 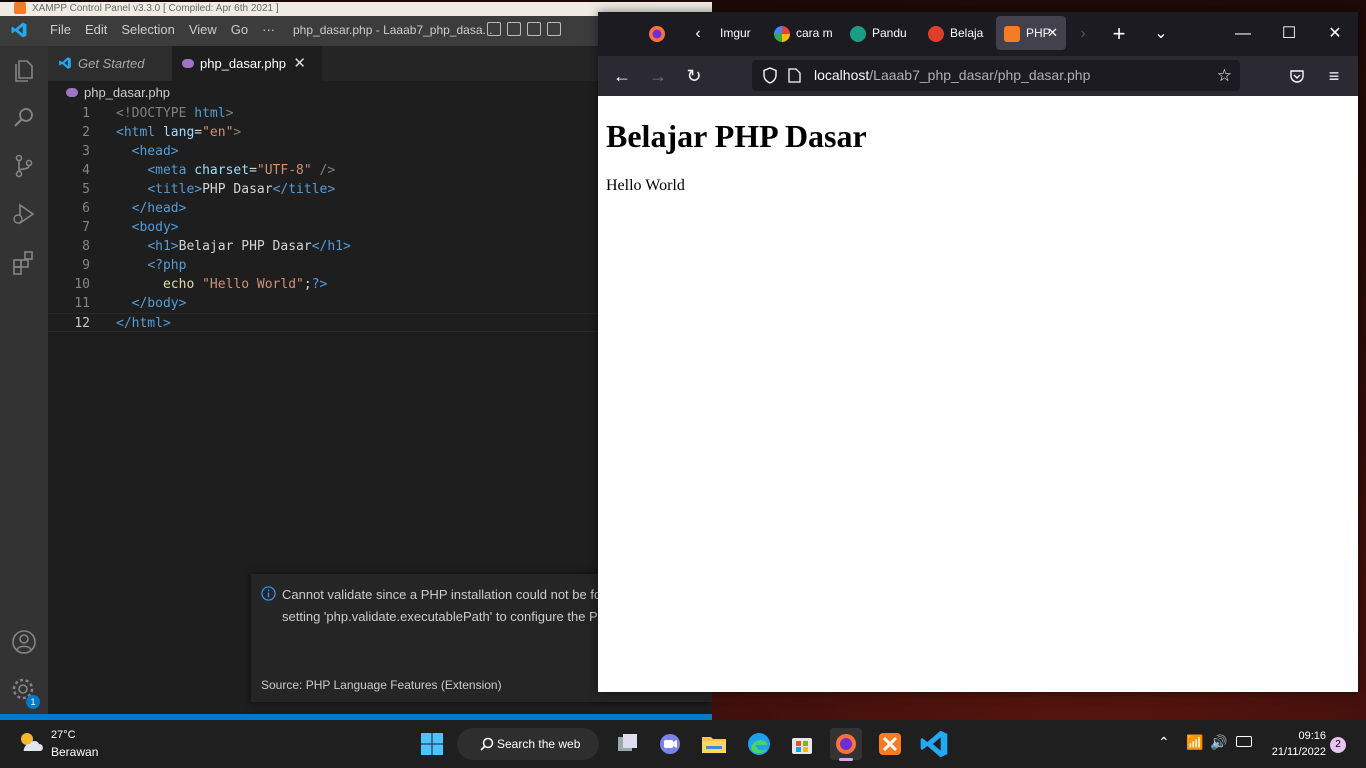 What do you see at coordinates (1031, 33) in the screenshot?
I see `tab-php: PHP ✕` at bounding box center [1031, 33].